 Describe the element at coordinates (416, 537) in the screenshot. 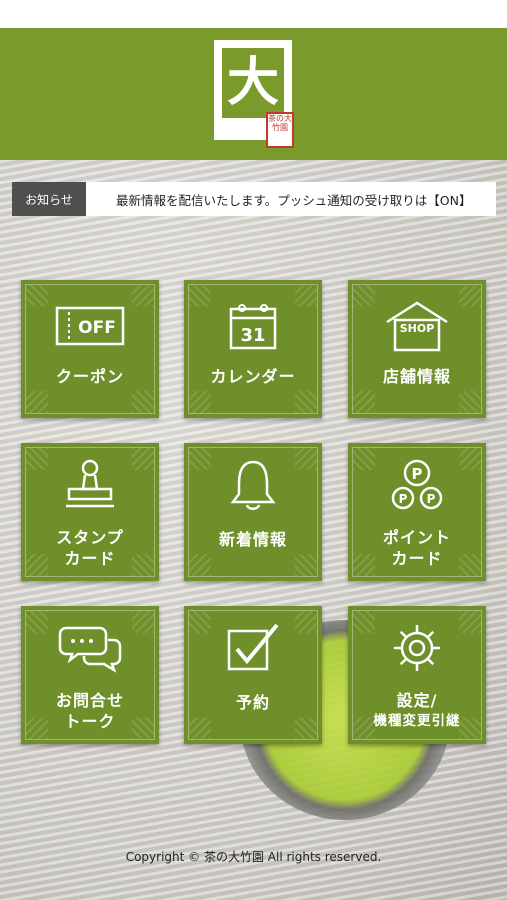

I see `tile-label-line1: ポイント` at that location.